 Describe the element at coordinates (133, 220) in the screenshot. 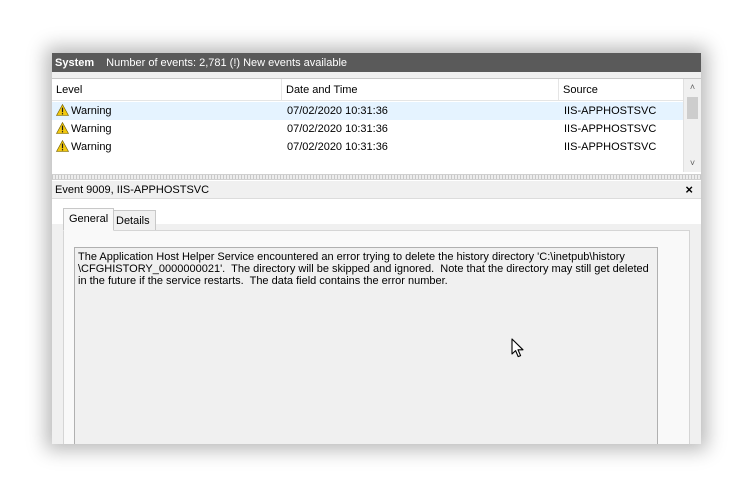

I see `tab-details: Details` at that location.